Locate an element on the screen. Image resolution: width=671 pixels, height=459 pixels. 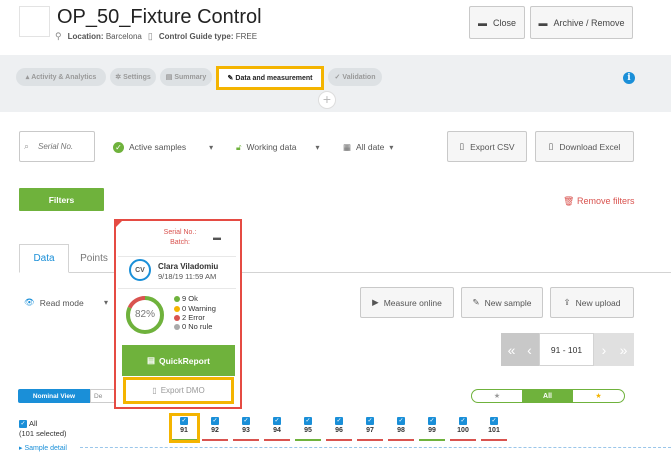
quick-report-label: QuickReport is located at coordinates (185, 360).